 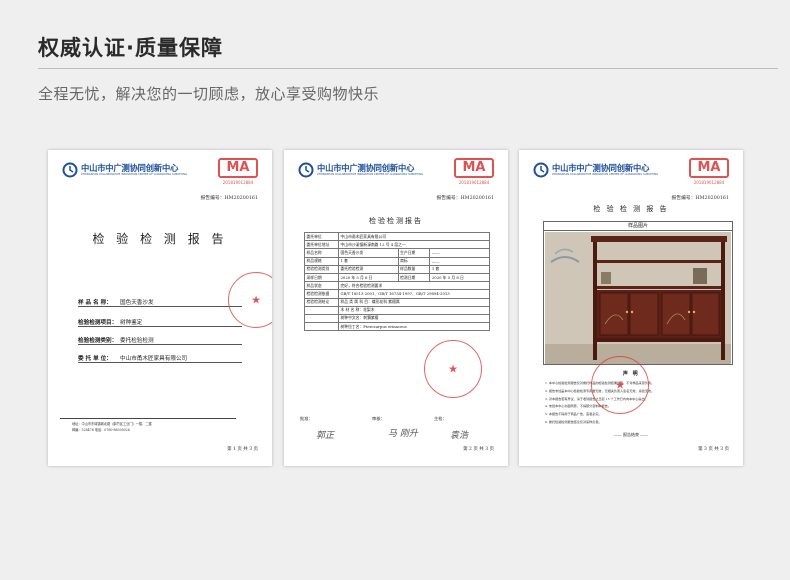 What do you see at coordinates (95, 303) in the screenshot?
I see `field-label: 样 品 名 称：` at bounding box center [95, 303].